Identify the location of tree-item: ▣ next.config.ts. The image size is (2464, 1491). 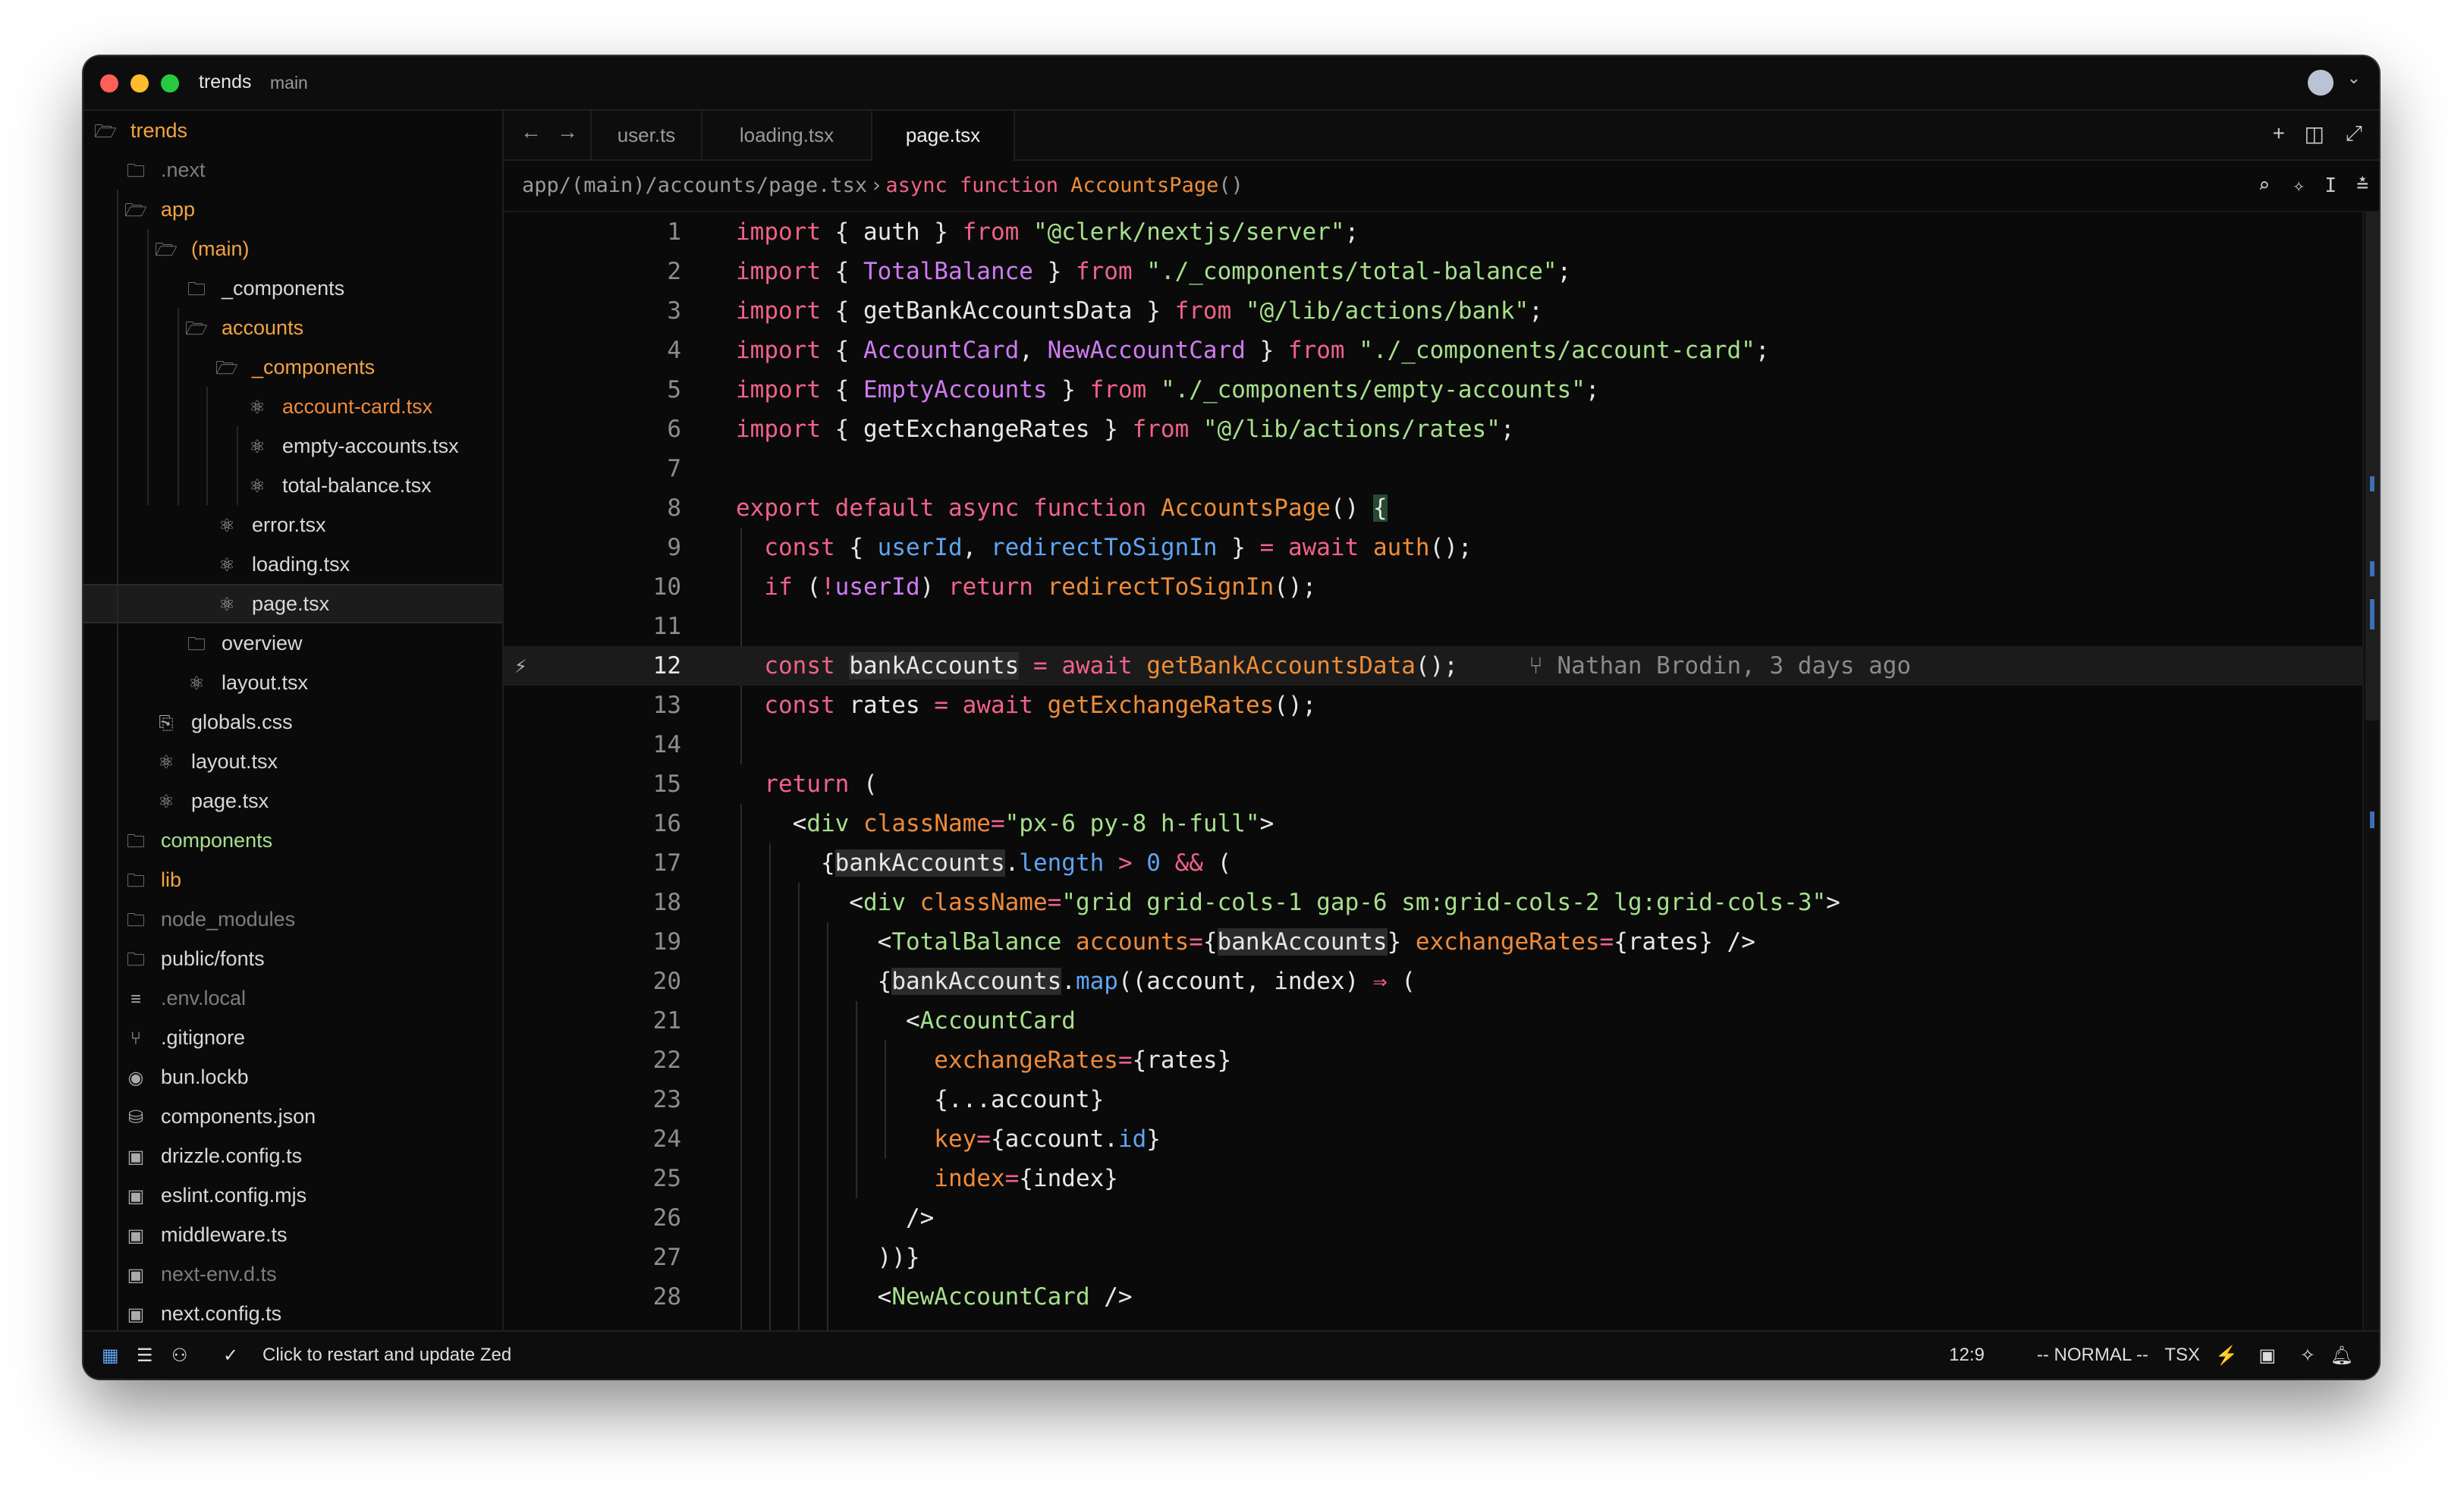
(292, 1313).